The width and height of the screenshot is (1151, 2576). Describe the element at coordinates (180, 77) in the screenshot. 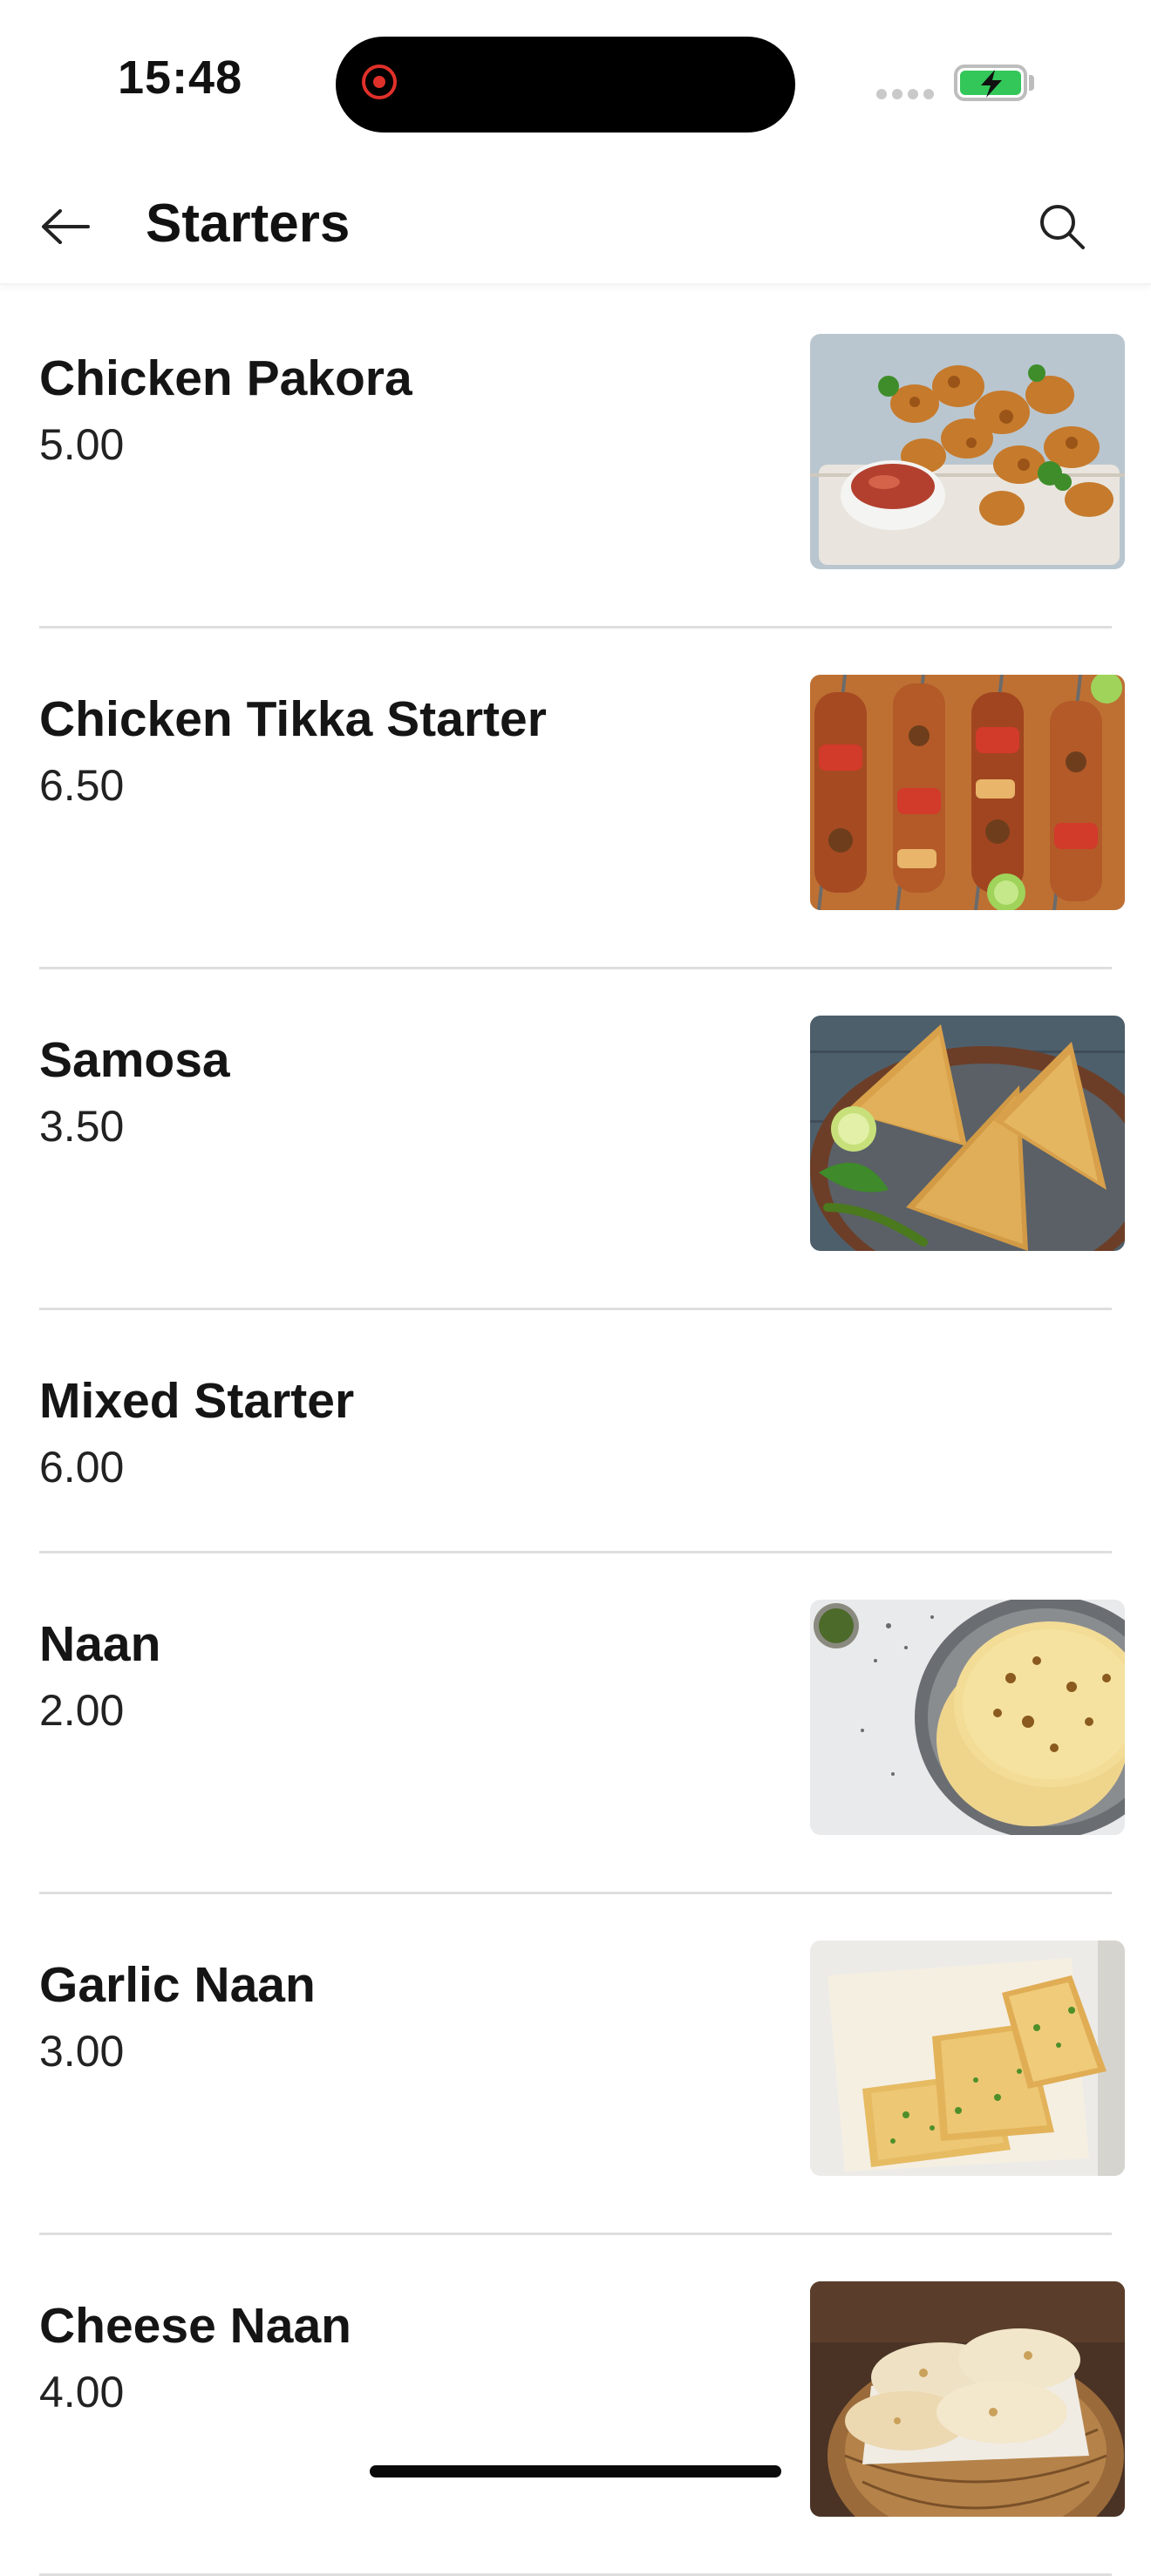

I see `status-time: 15:48` at that location.